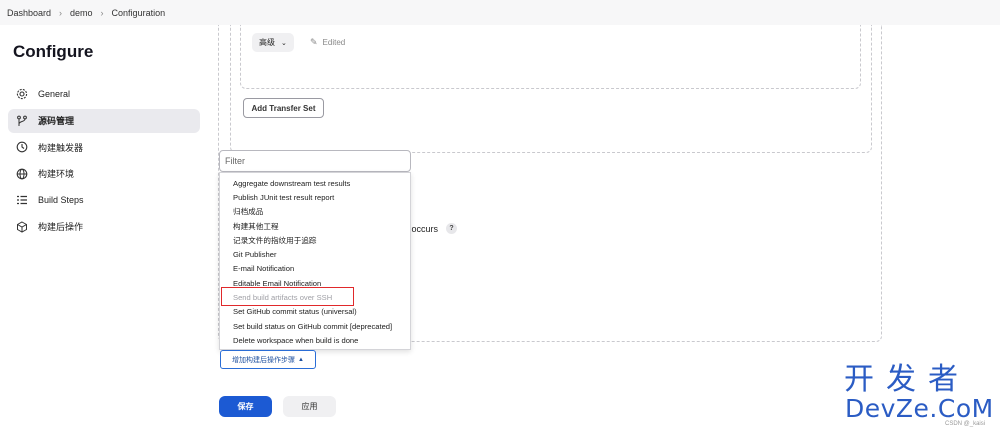 The width and height of the screenshot is (1000, 432). What do you see at coordinates (264, 360) in the screenshot?
I see `add-post-build-label: 增加构建后操作步骤` at bounding box center [264, 360].